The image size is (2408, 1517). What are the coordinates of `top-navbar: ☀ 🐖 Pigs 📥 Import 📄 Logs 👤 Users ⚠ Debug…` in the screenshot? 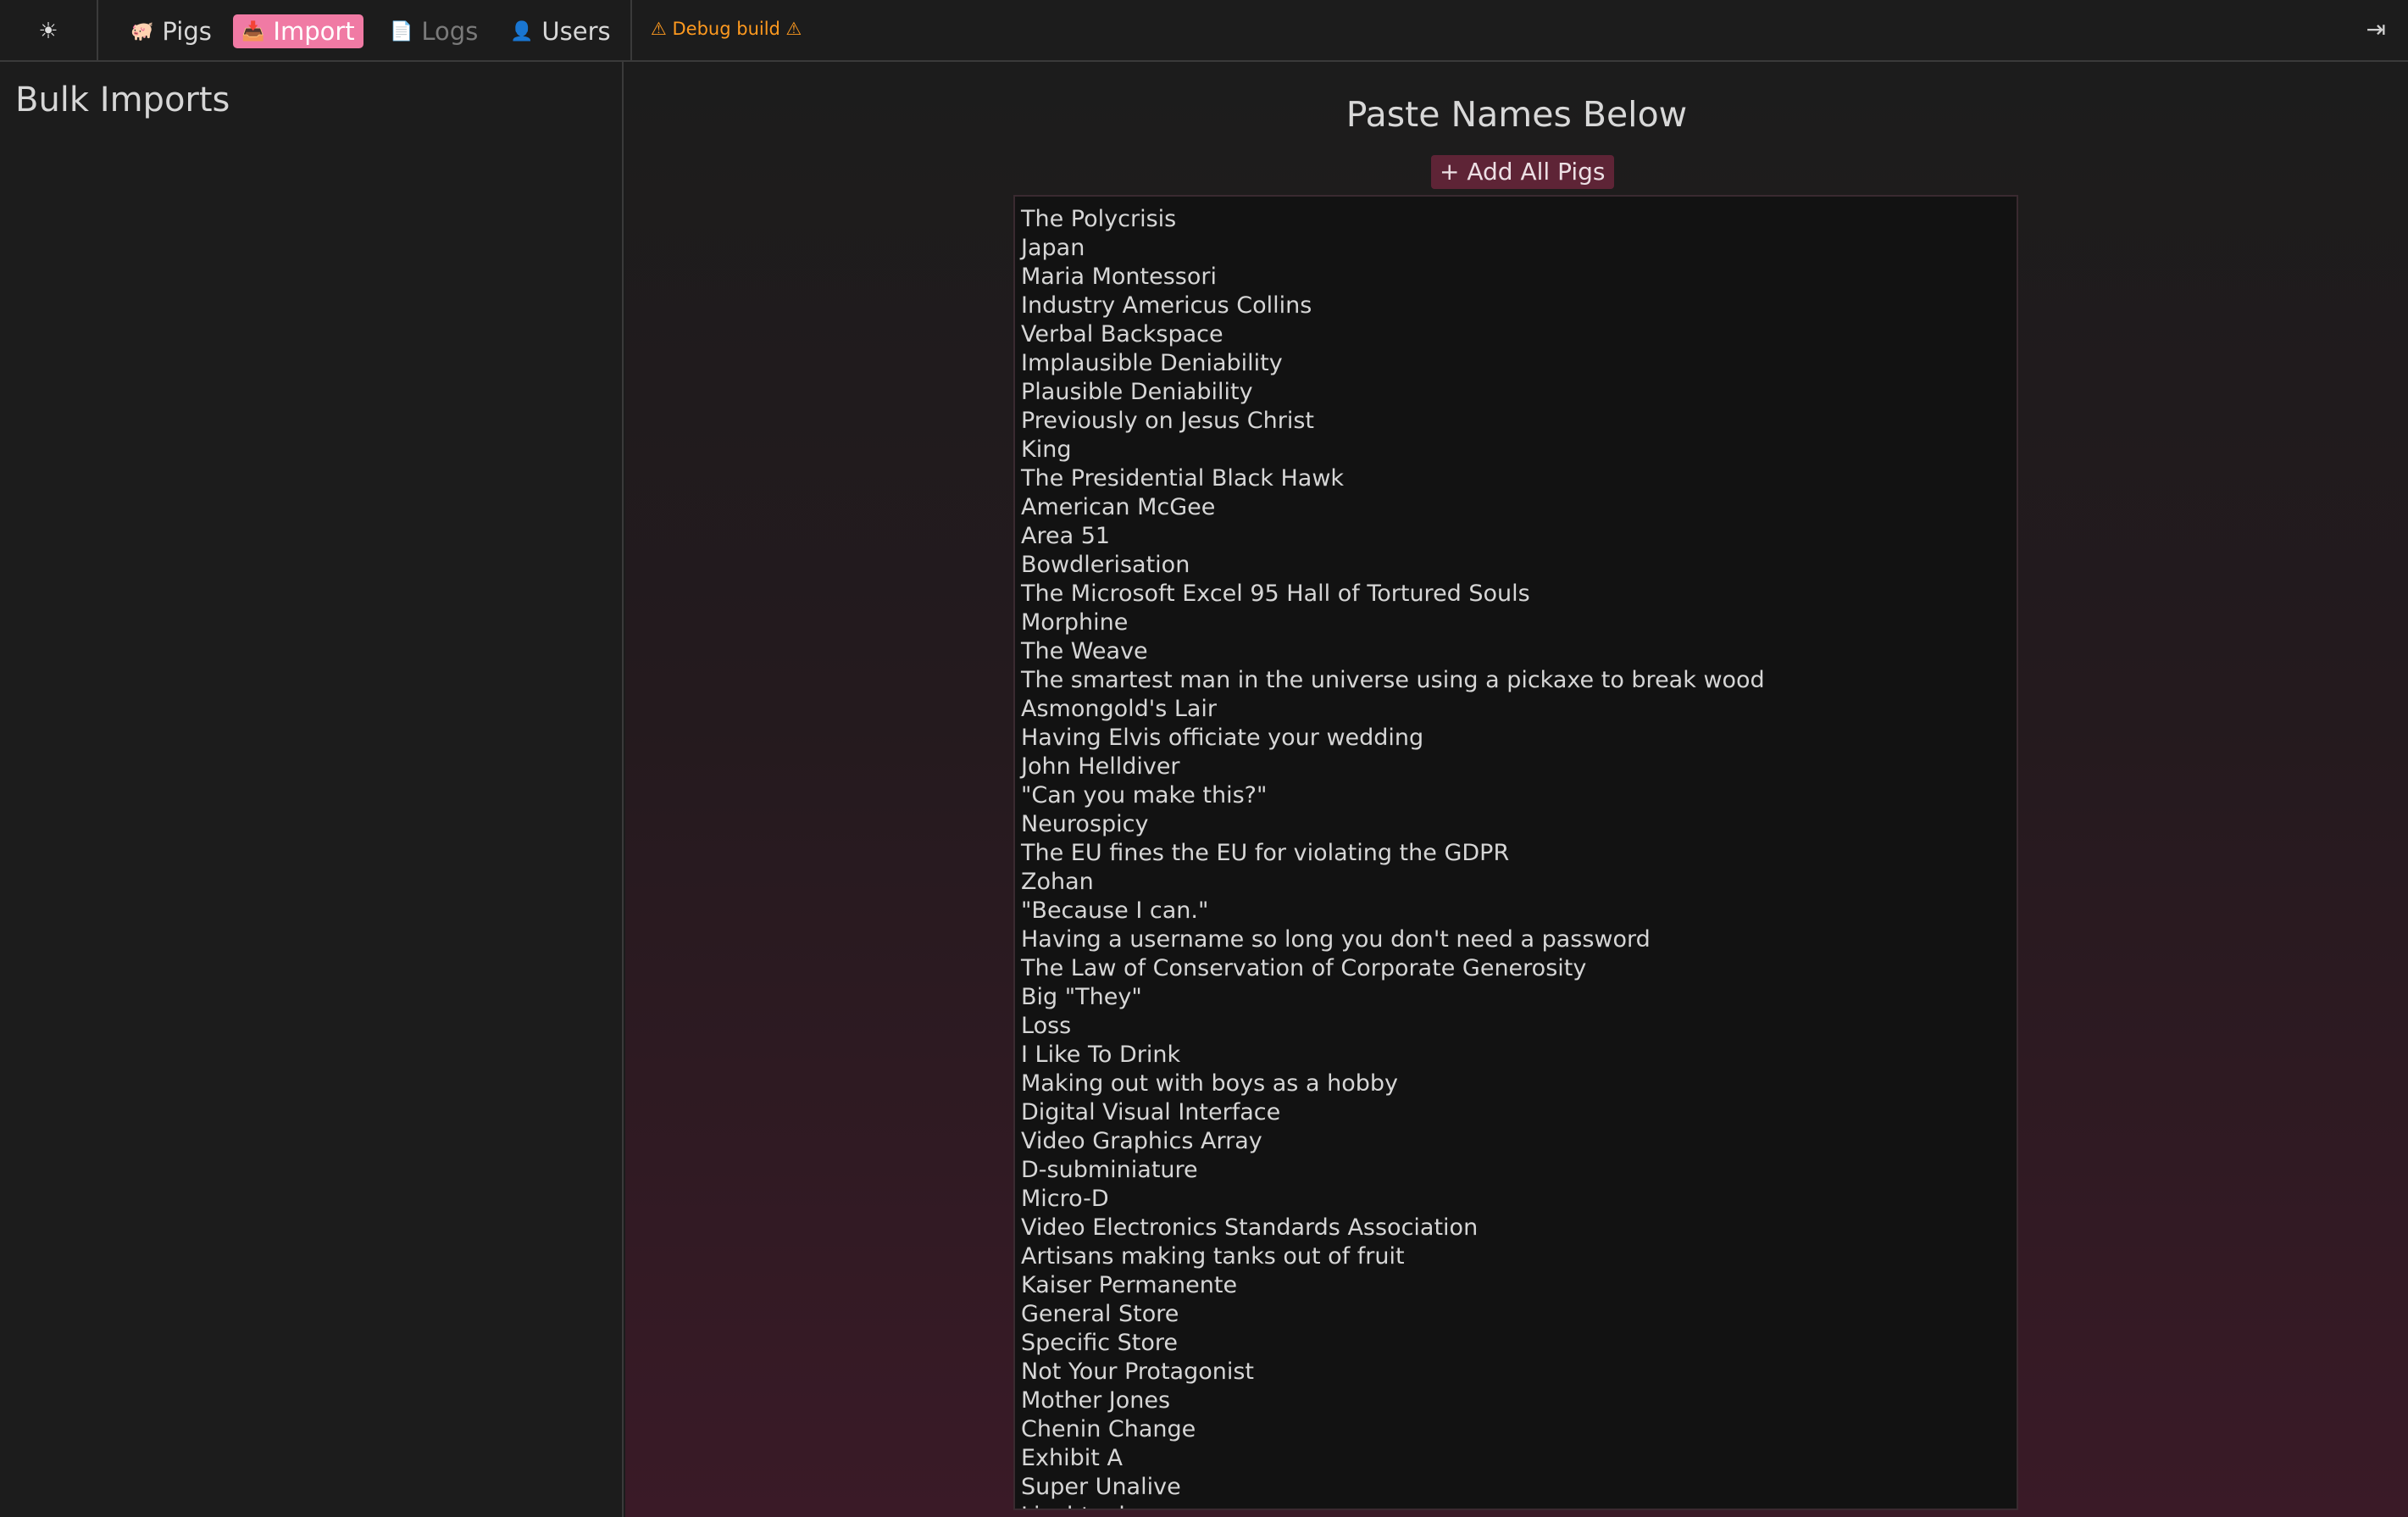 It's located at (1204, 31).